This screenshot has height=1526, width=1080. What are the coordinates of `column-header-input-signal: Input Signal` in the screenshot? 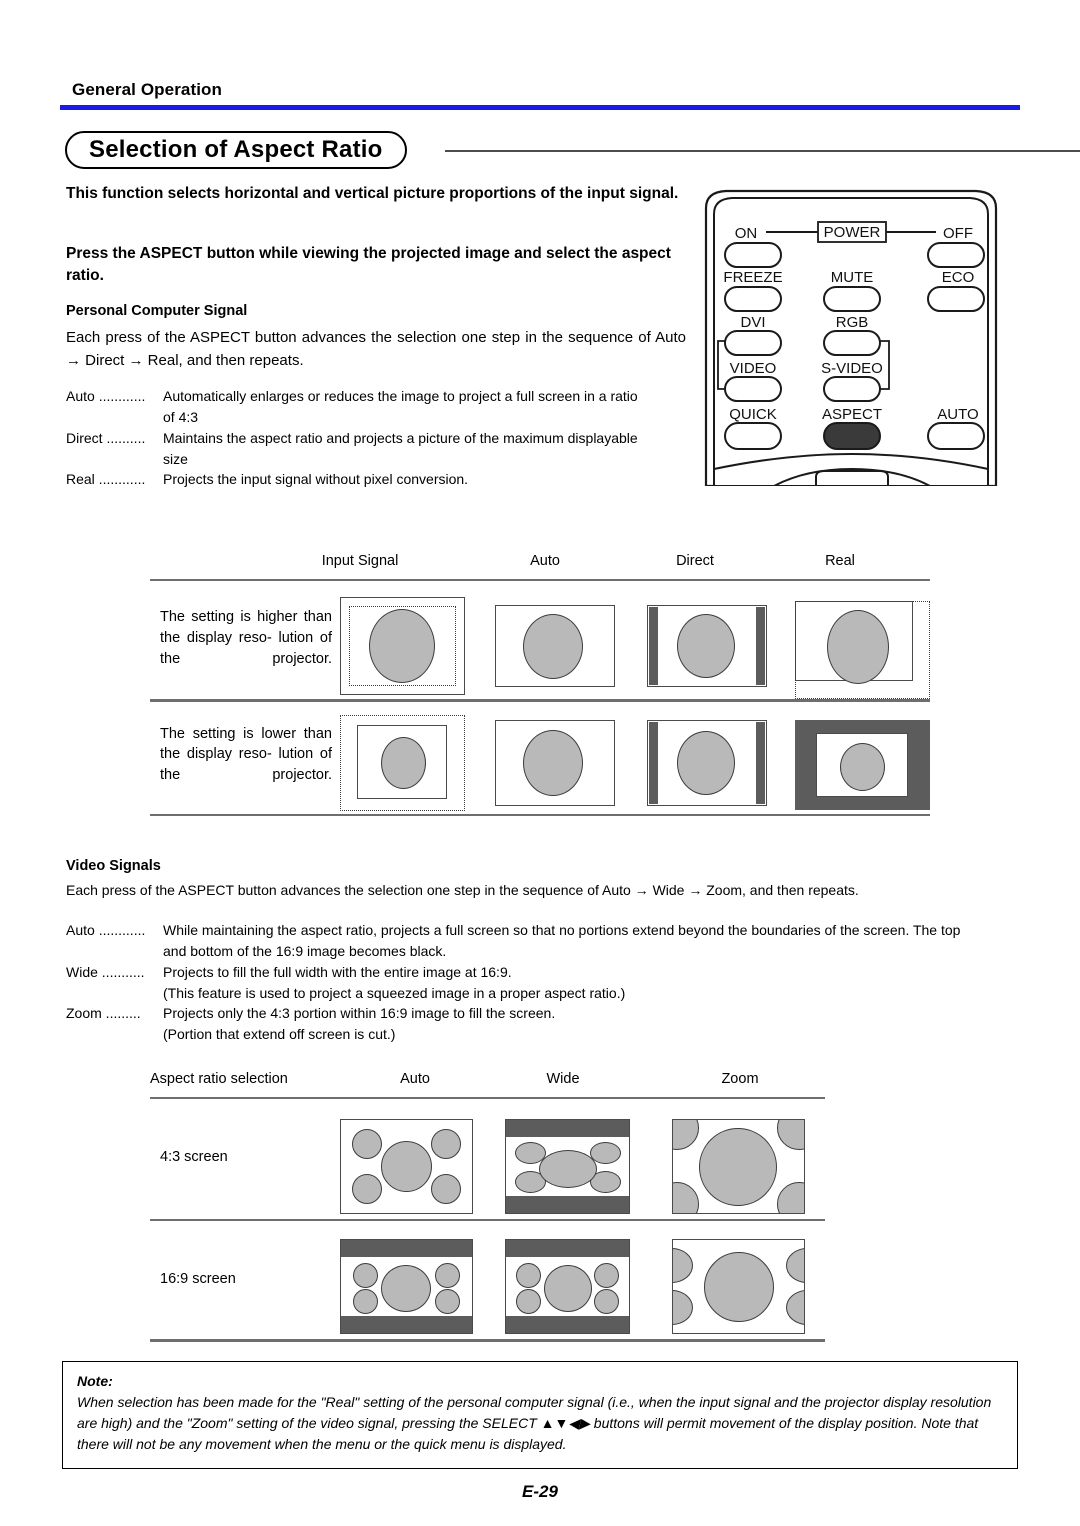 It's located at (360, 561).